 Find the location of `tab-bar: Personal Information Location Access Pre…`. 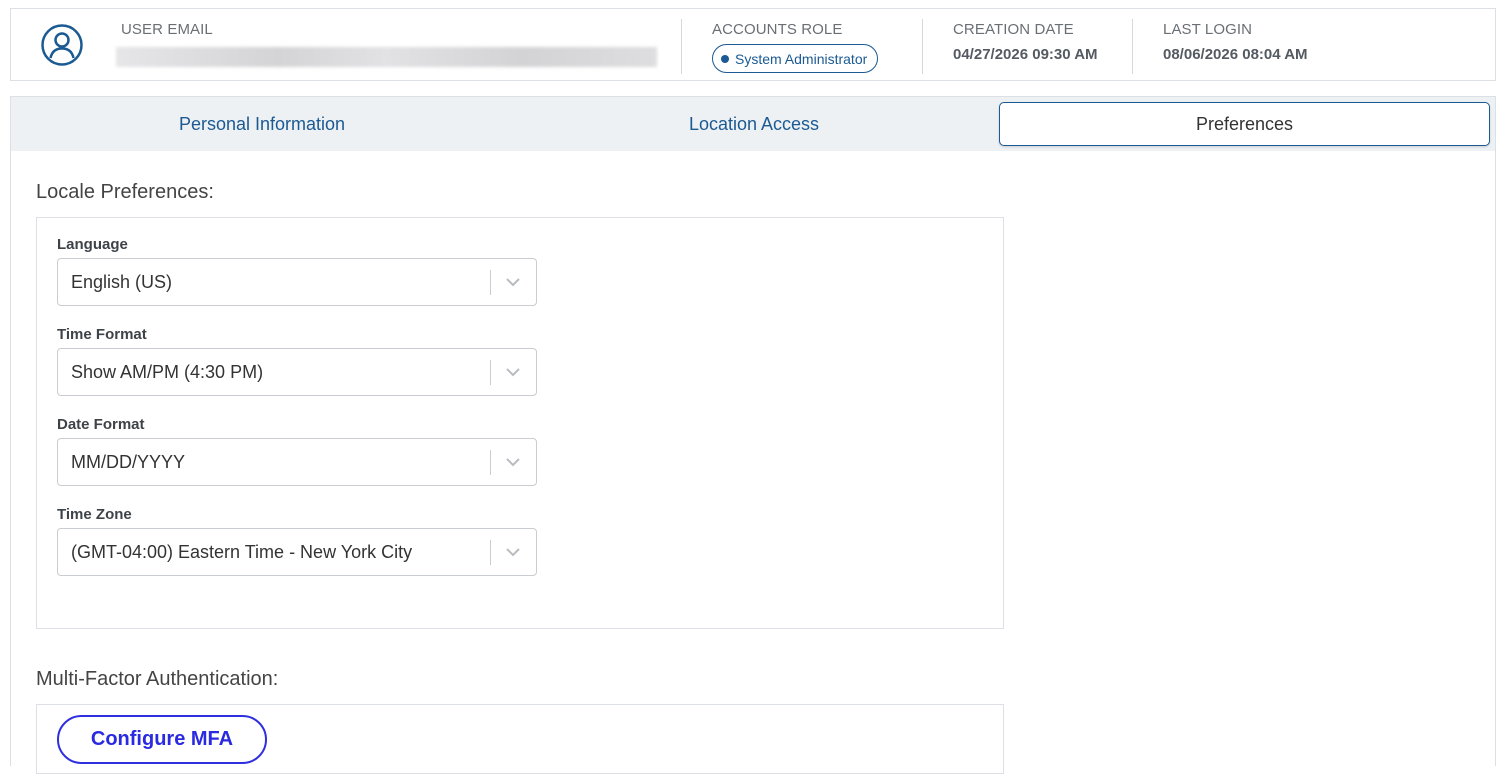

tab-bar: Personal Information Location Access Pre… is located at coordinates (753, 124).